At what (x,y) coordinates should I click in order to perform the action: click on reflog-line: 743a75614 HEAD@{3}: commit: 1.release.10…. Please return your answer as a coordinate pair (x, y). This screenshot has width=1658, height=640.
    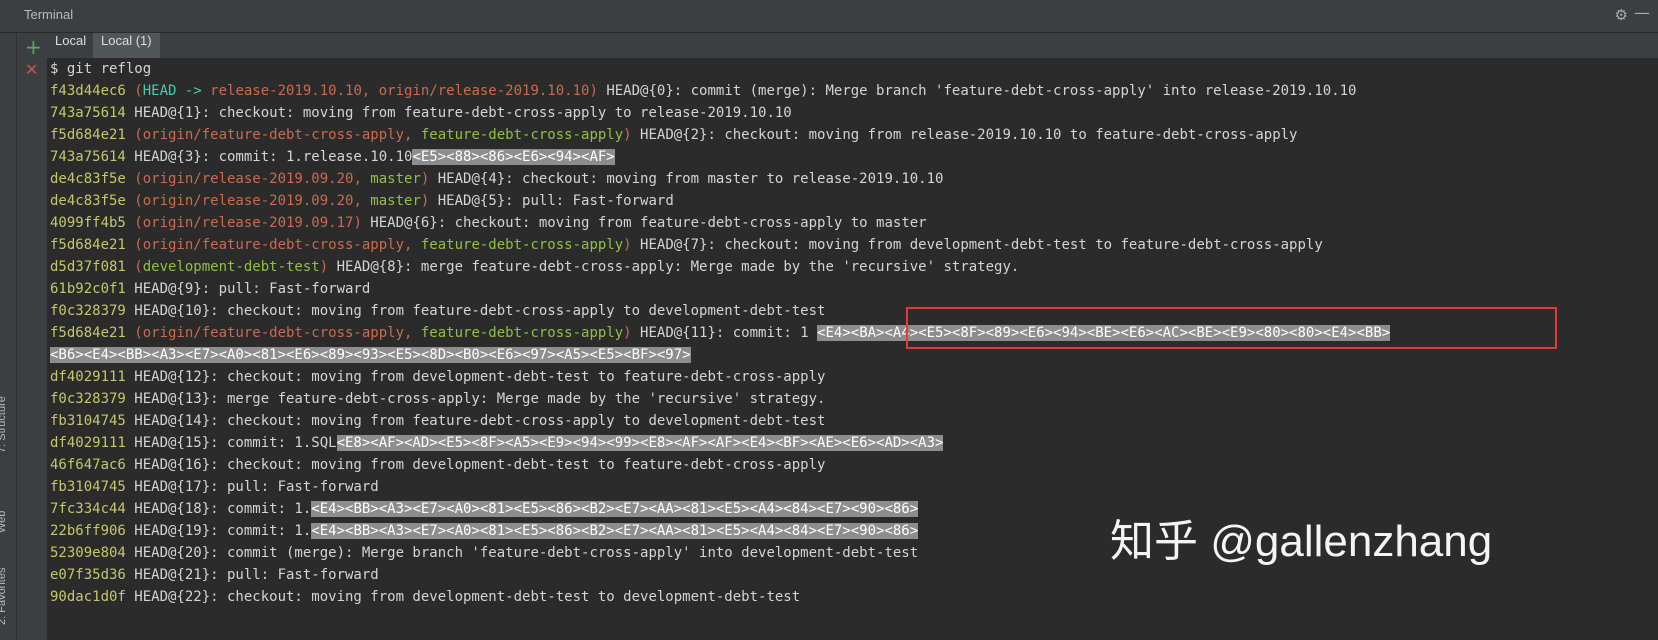
    Looking at the image, I should click on (332, 157).